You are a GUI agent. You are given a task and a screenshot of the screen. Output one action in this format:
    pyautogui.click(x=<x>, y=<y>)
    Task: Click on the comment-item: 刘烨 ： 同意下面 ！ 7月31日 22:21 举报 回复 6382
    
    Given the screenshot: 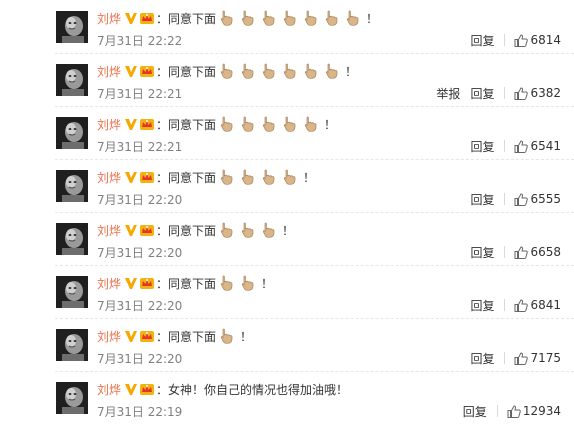 What is the action you would take?
    pyautogui.click(x=287, y=79)
    